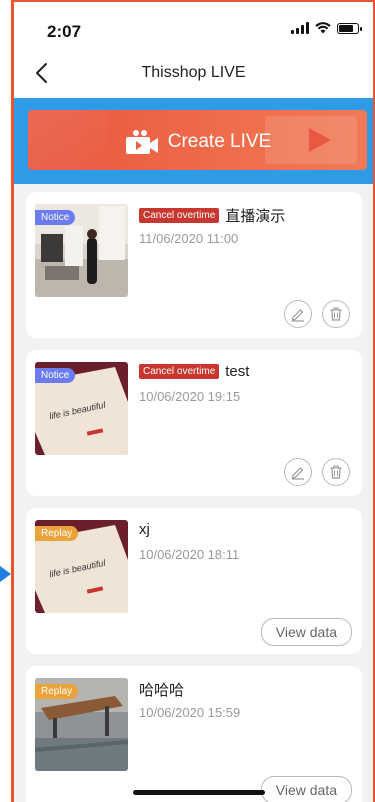  What do you see at coordinates (193, 1) in the screenshot?
I see `highlight-border-top` at bounding box center [193, 1].